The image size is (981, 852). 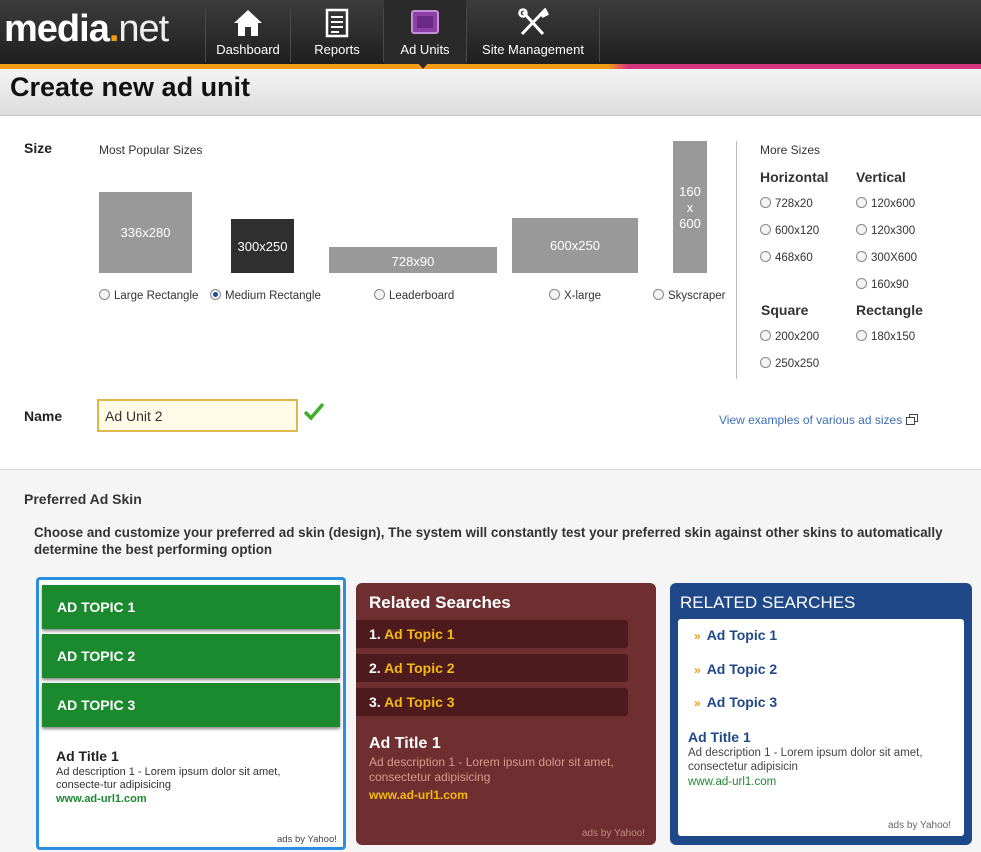 What do you see at coordinates (197, 415) in the screenshot?
I see `ad-unit-name-input` at bounding box center [197, 415].